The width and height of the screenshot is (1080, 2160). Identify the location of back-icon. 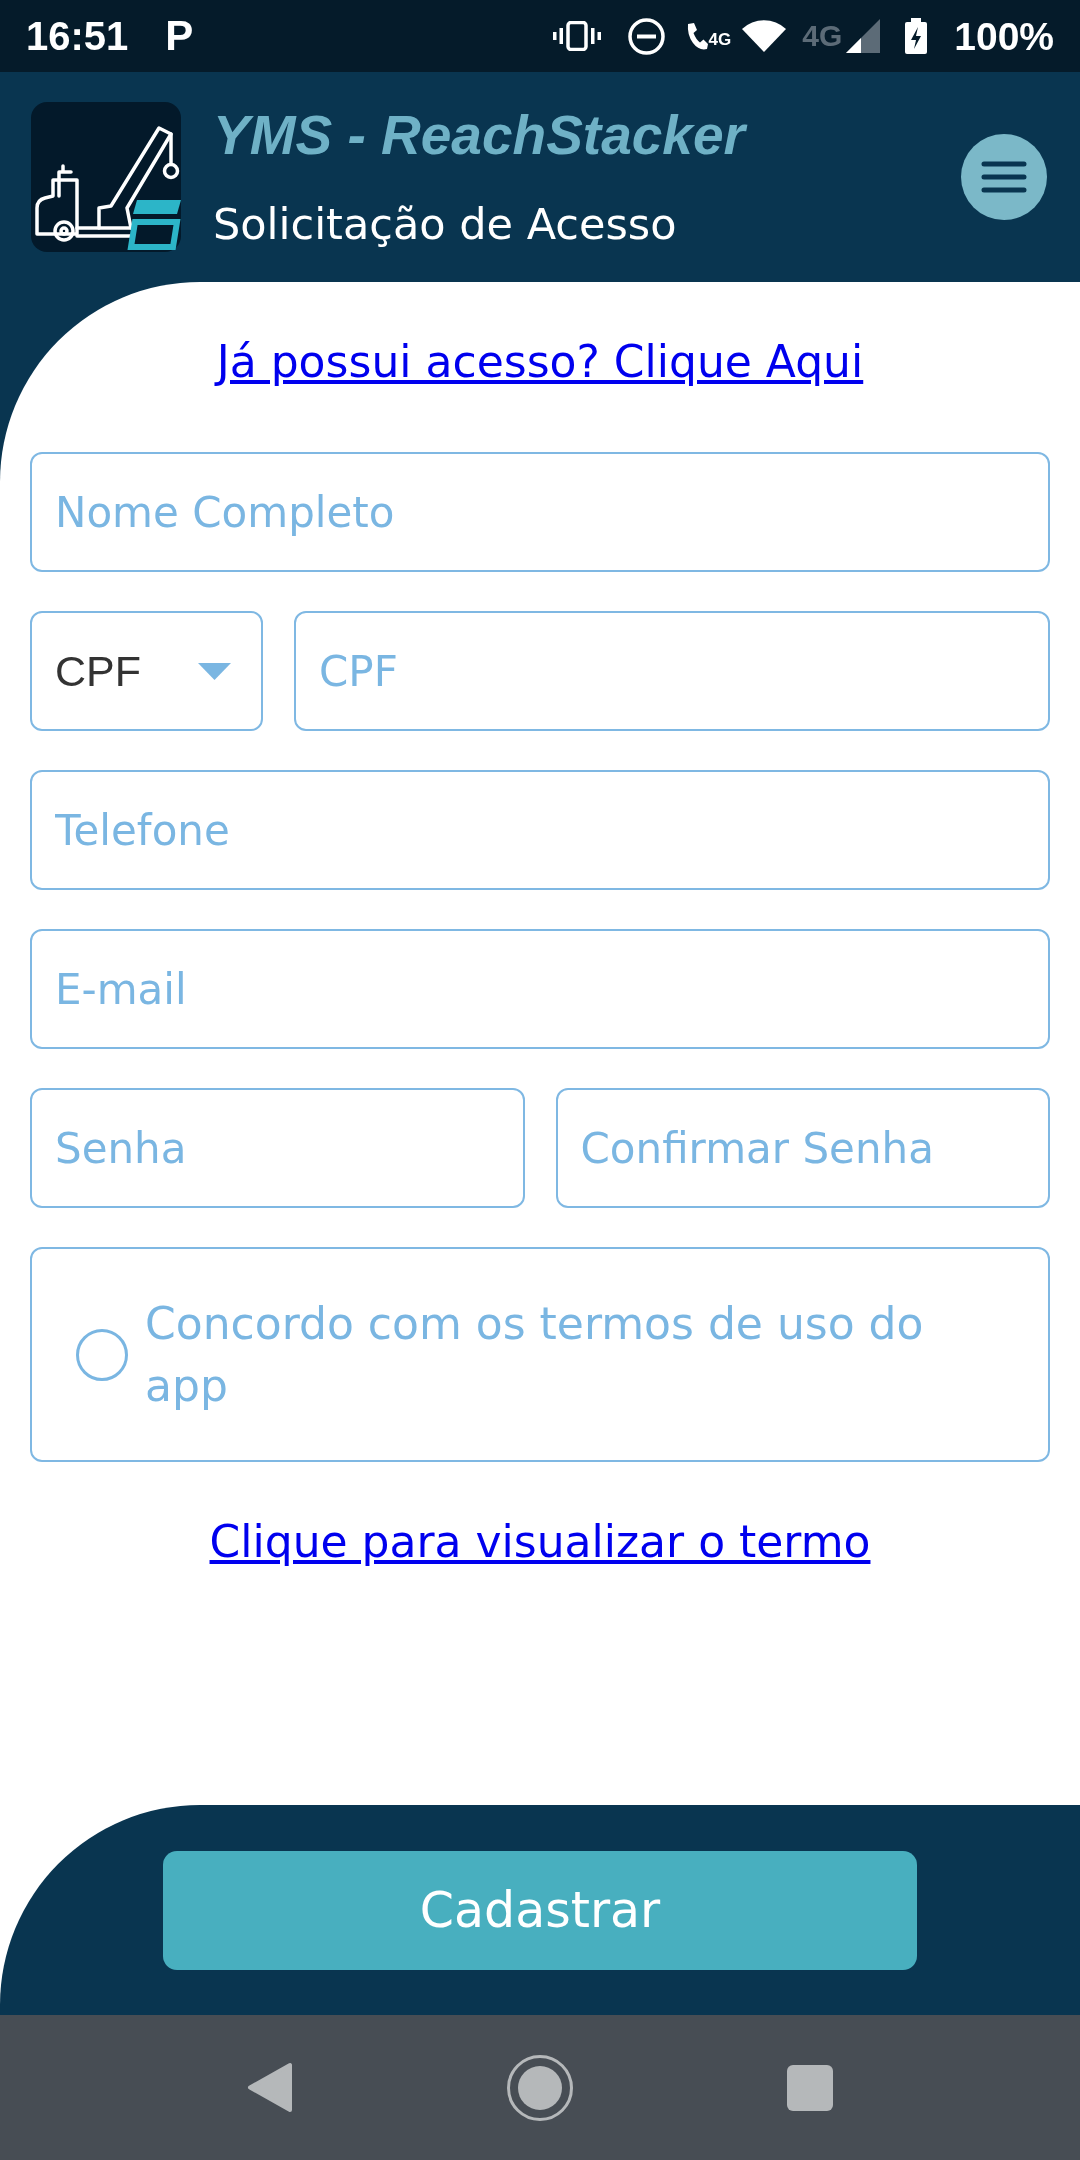
(270, 2087).